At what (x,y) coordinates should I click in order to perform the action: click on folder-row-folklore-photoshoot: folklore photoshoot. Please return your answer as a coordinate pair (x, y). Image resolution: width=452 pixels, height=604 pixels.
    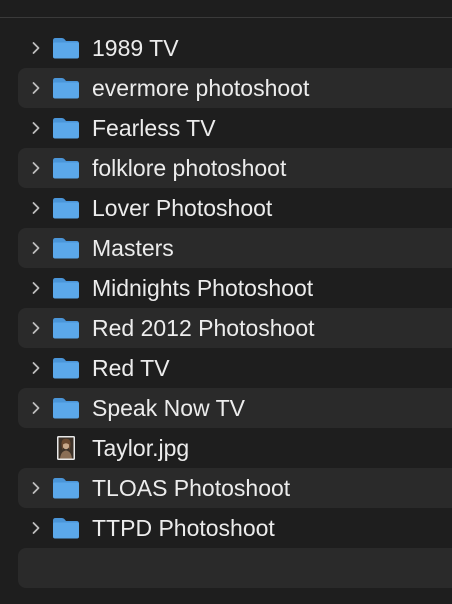
    Looking at the image, I should click on (235, 168).